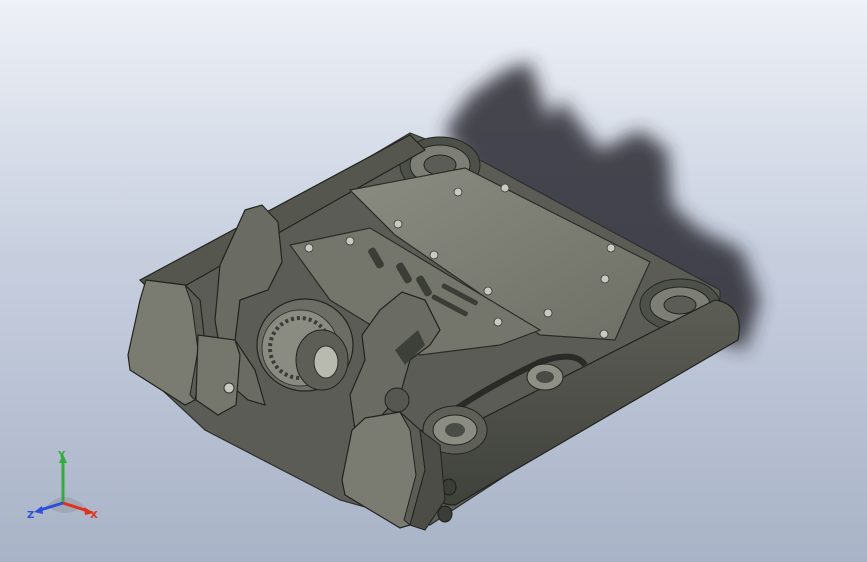 The width and height of the screenshot is (867, 562). I want to click on weapon-drum, so click(305, 345).